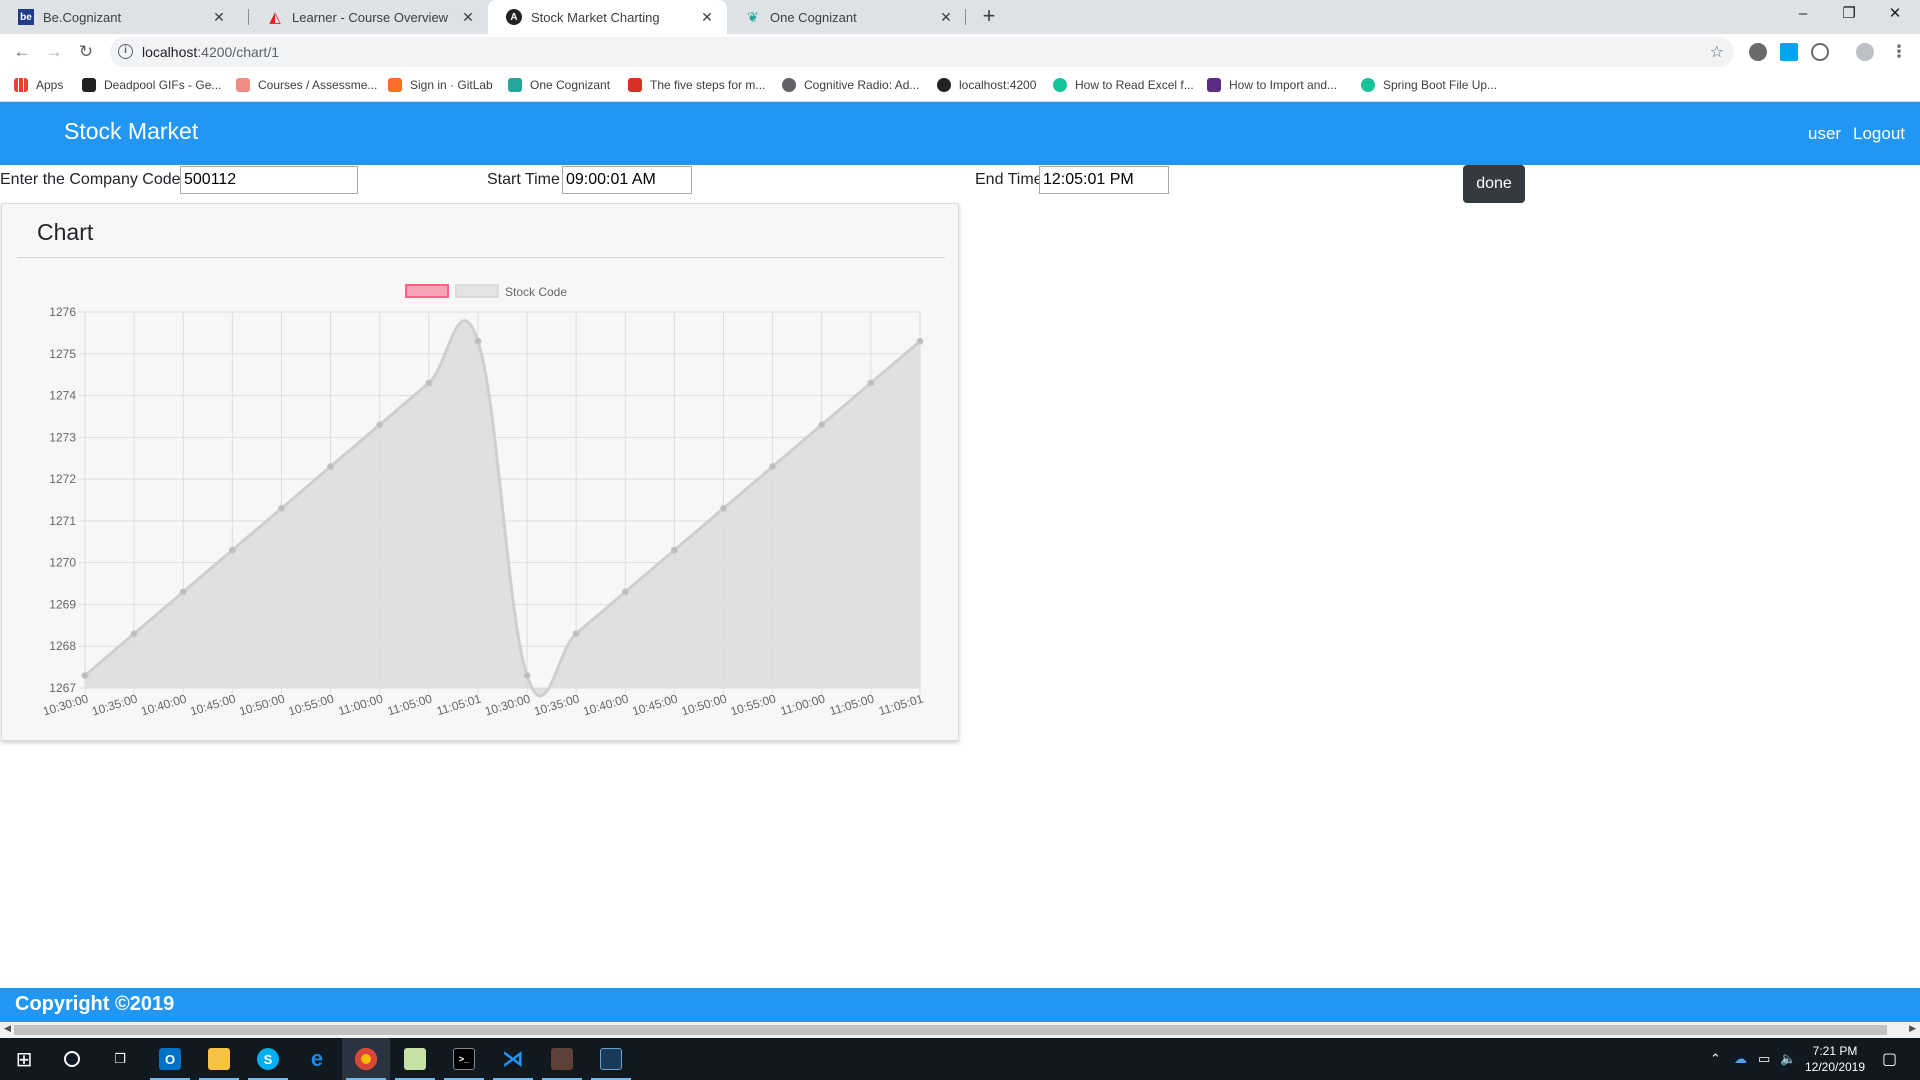 The width and height of the screenshot is (1920, 1080). Describe the element at coordinates (753, 704) in the screenshot. I see `x-tick-label: 10:55:00` at that location.